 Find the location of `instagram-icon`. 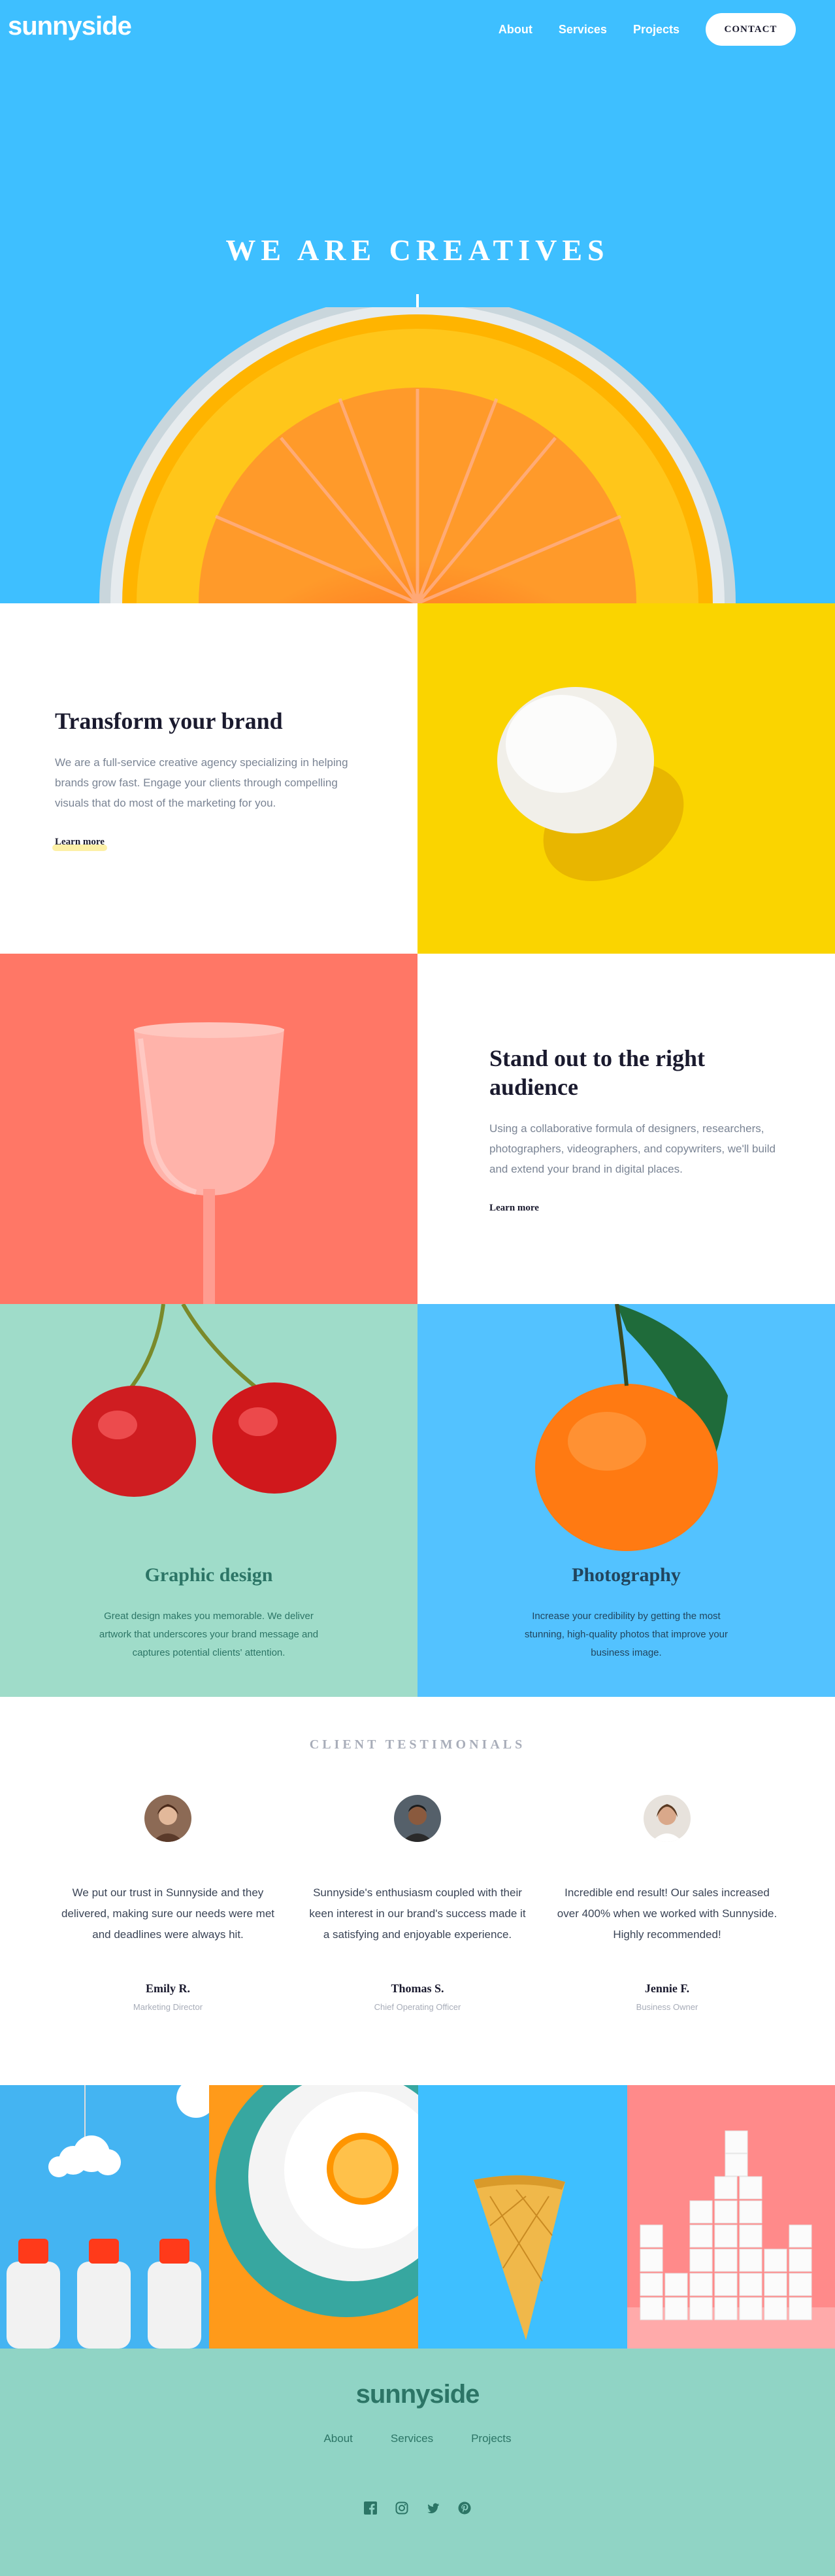

instagram-icon is located at coordinates (402, 2508).